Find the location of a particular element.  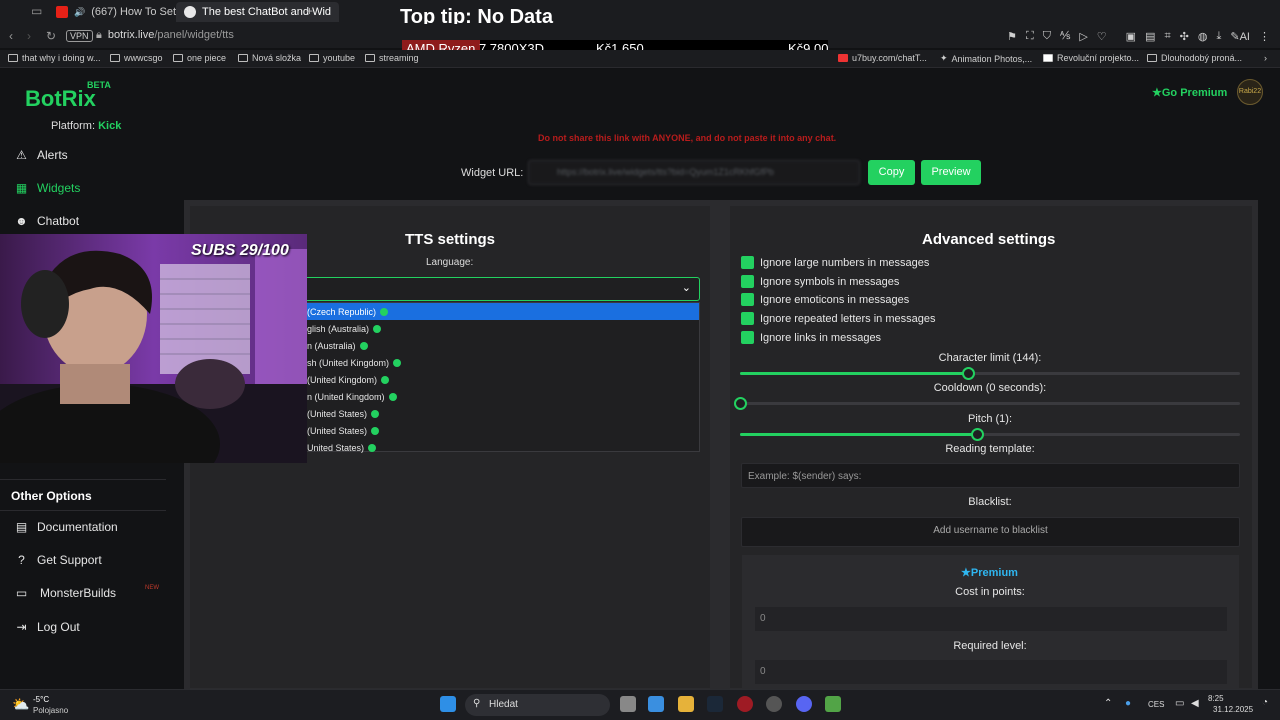

avatar: Rabi22 is located at coordinates (1250, 92).